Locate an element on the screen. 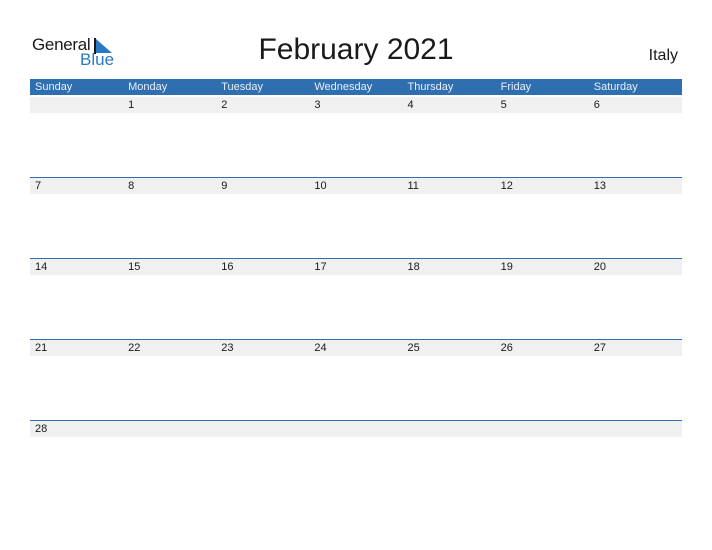 Image resolution: width=712 pixels, height=550 pixels. week-row-4: 21 22 23 24 25 26 27 is located at coordinates (356, 379).